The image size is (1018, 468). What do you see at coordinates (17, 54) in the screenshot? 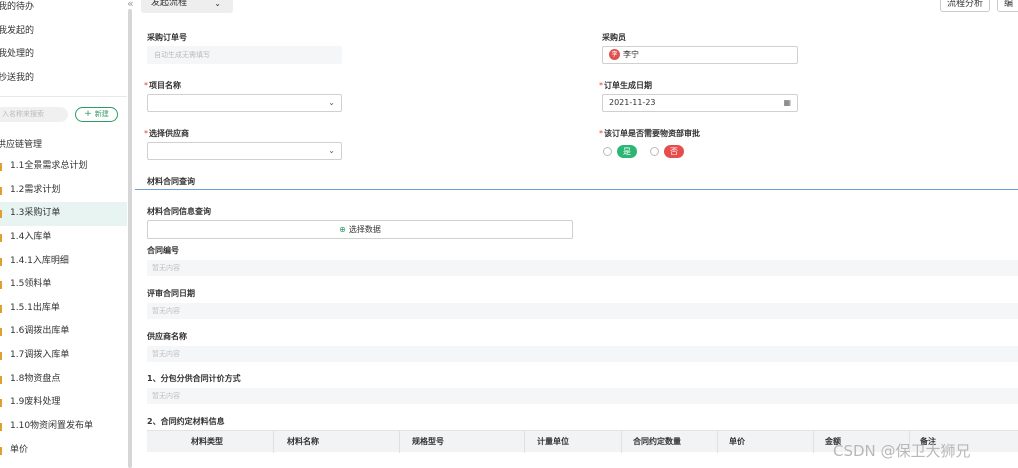
I see `sidebar-item-label: 我处理的` at bounding box center [17, 54].